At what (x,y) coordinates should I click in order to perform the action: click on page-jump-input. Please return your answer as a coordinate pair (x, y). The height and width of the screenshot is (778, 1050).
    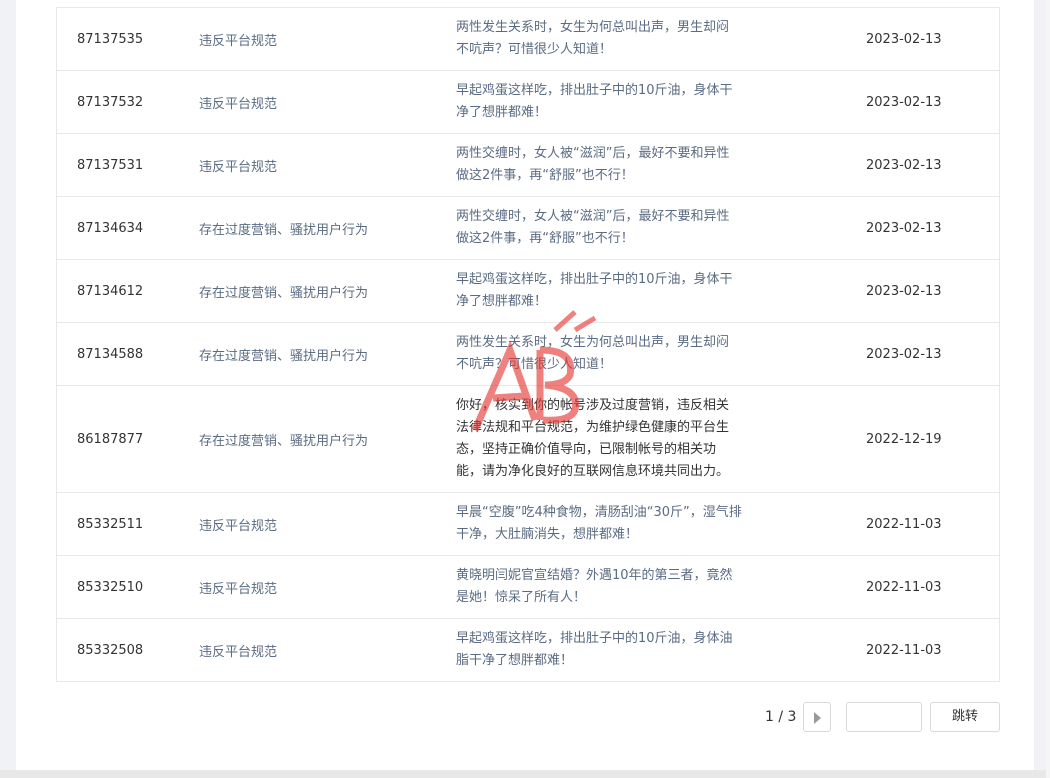
    Looking at the image, I should click on (884, 717).